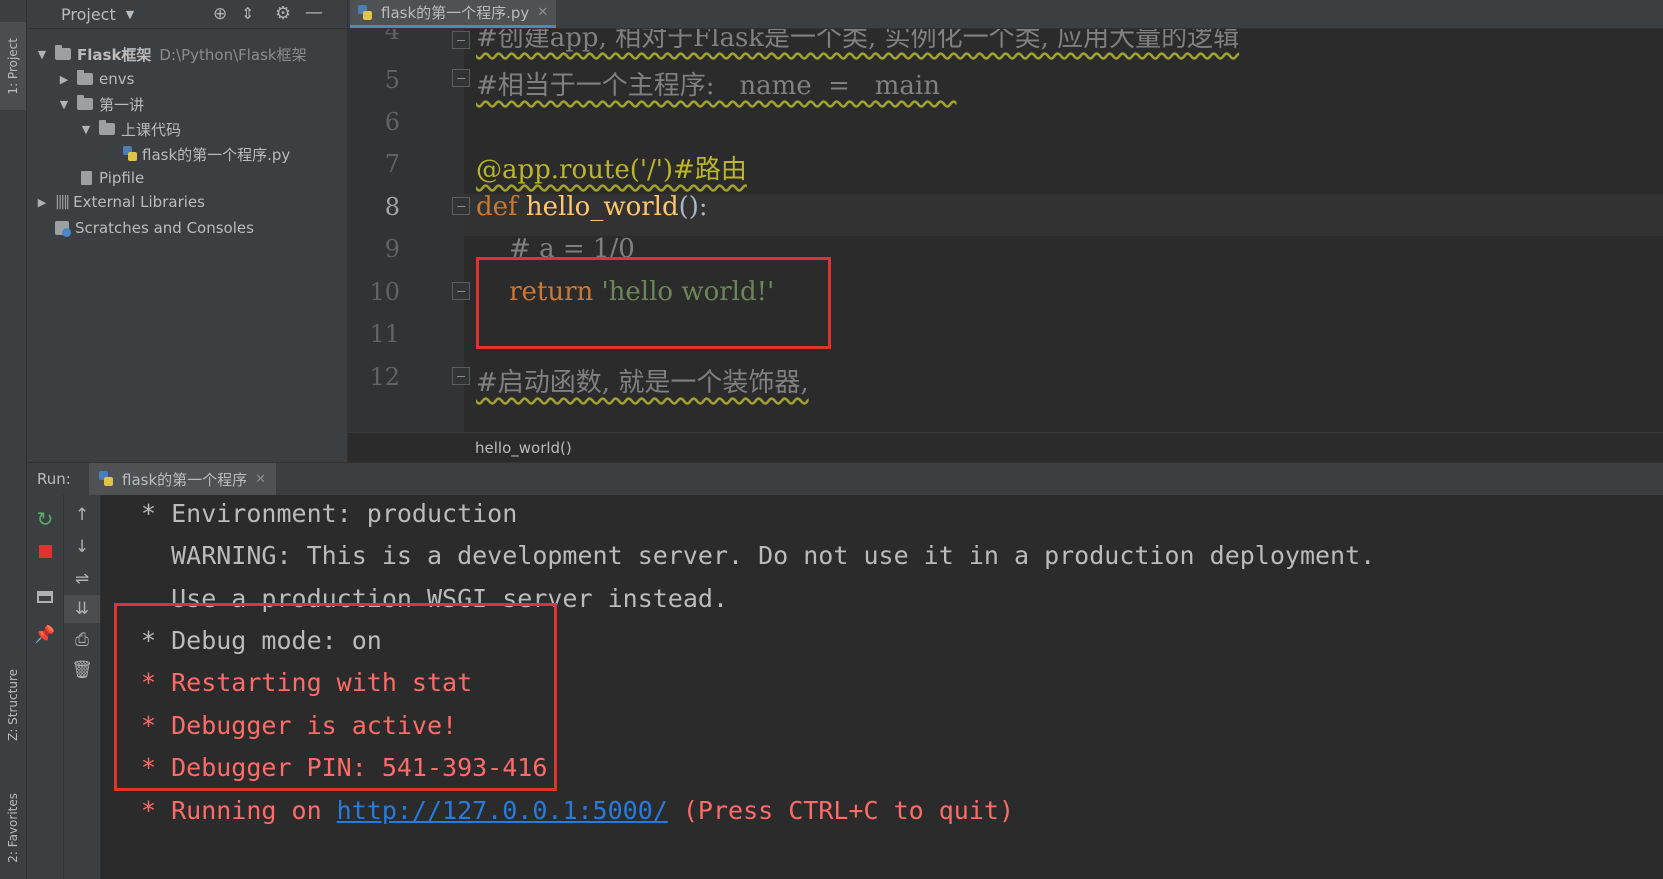 This screenshot has width=1663, height=879. What do you see at coordinates (502, 810) in the screenshot?
I see `server-url-link: http://127.0.0.1:5000/` at bounding box center [502, 810].